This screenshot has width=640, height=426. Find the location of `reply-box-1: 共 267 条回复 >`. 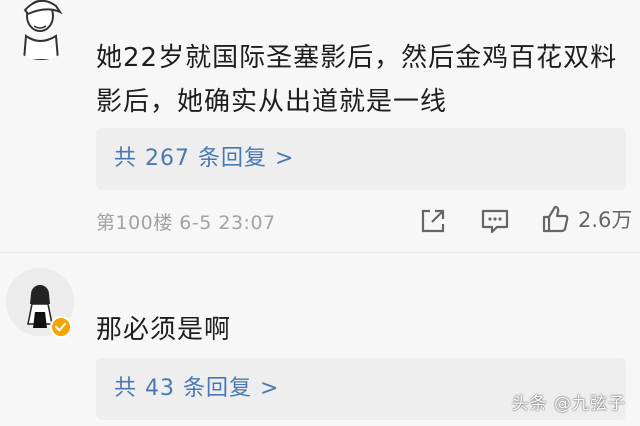

reply-box-1: 共 267 条回复 > is located at coordinates (361, 159).